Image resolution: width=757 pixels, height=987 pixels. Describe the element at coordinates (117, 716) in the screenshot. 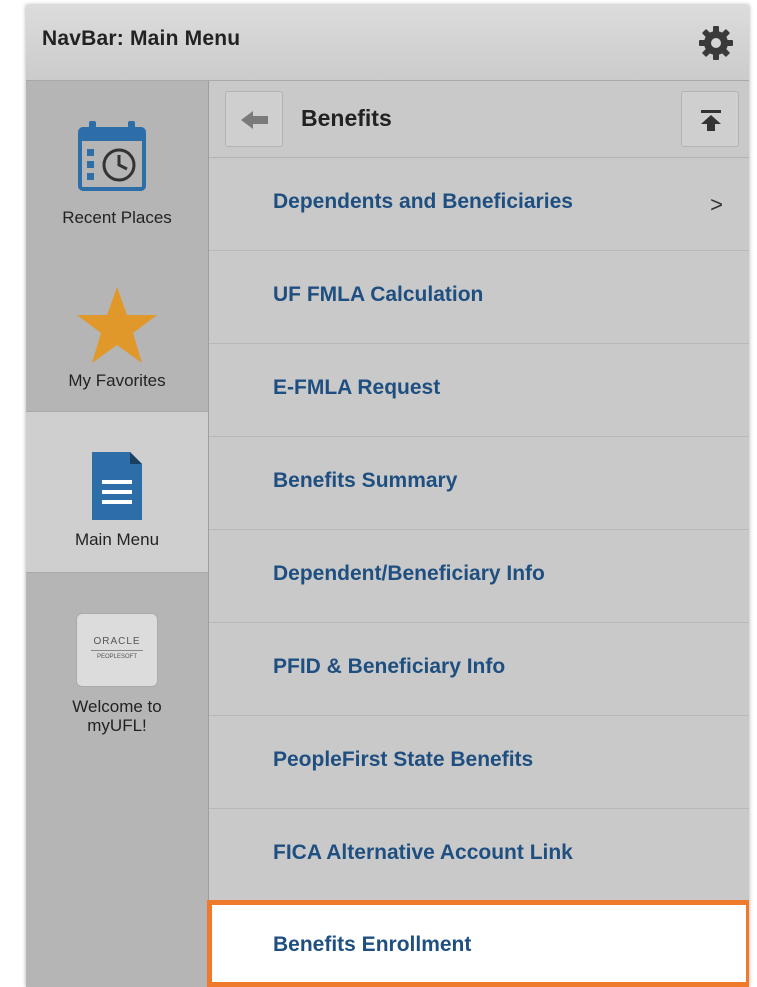

I see `sidebar-item-label: Welcome to myUFL!` at that location.